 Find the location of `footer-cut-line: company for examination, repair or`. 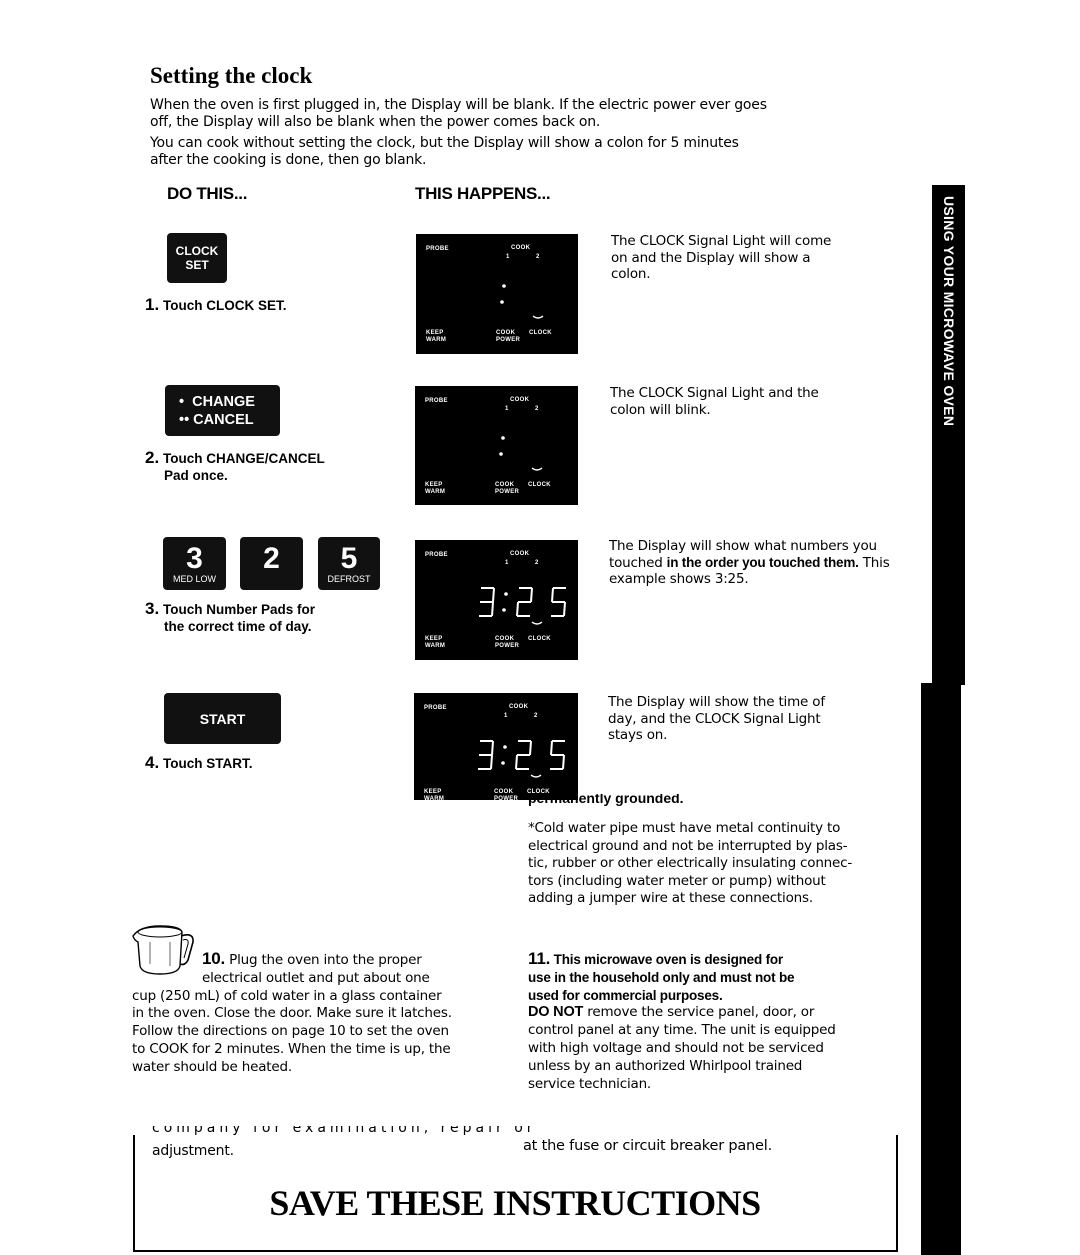

footer-cut-line: company for examination, repair or is located at coordinates (344, 1132).